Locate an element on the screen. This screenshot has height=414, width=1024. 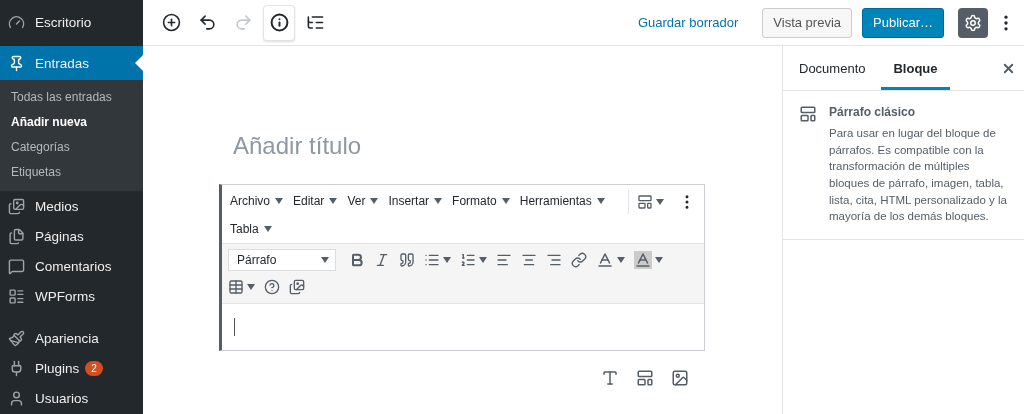
menu-item: Editar is located at coordinates (318, 201).